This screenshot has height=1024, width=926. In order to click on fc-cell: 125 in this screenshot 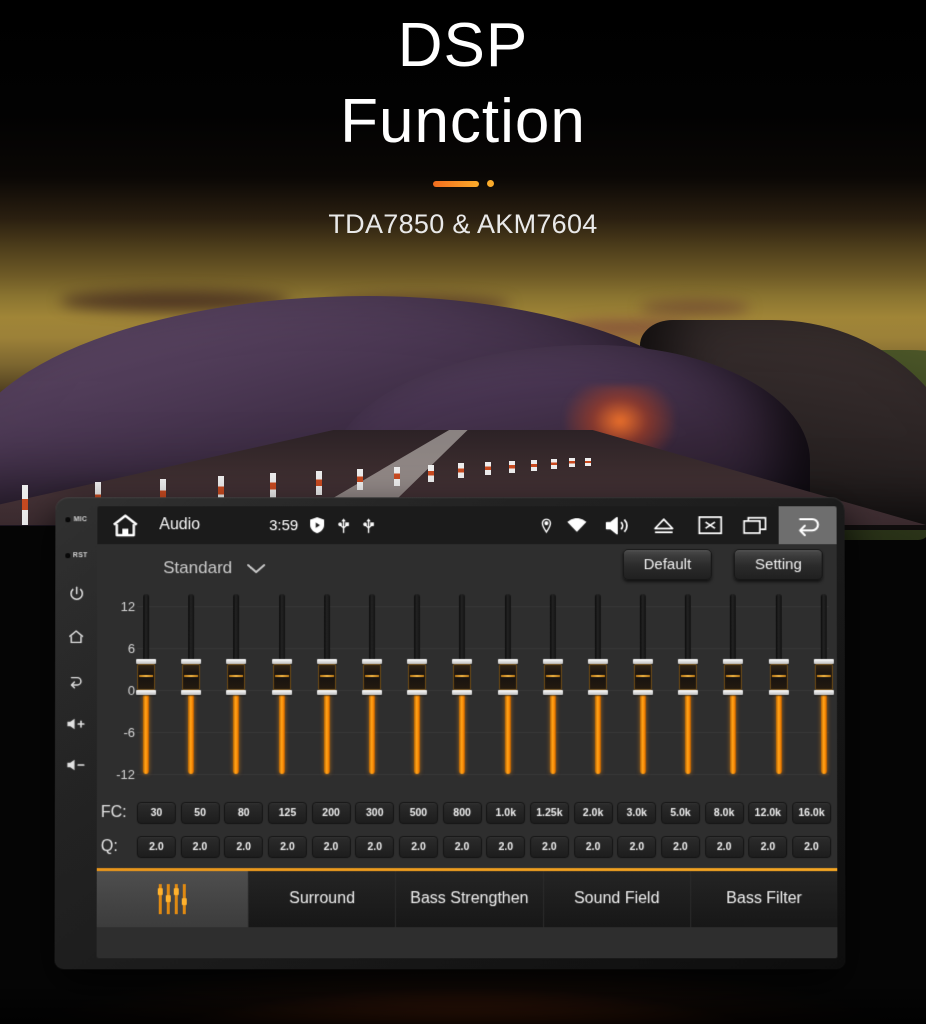, I will do `click(287, 813)`.